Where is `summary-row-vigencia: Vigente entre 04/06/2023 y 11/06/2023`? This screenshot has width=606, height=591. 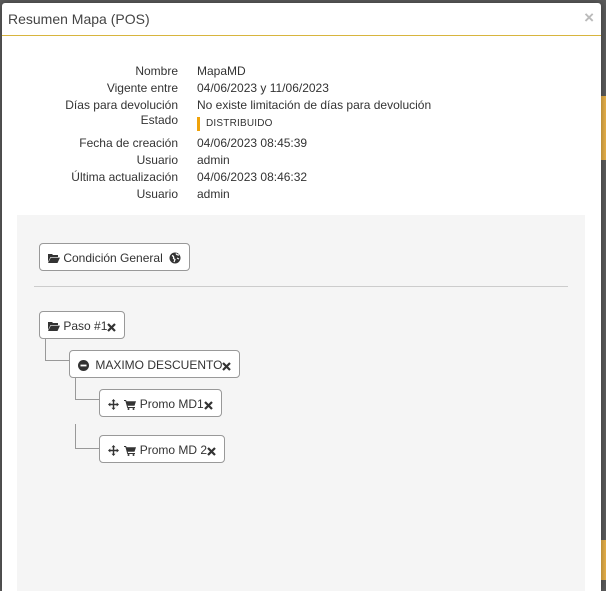 summary-row-vigencia: Vigente entre 04/06/2023 y 11/06/2023 is located at coordinates (301, 88).